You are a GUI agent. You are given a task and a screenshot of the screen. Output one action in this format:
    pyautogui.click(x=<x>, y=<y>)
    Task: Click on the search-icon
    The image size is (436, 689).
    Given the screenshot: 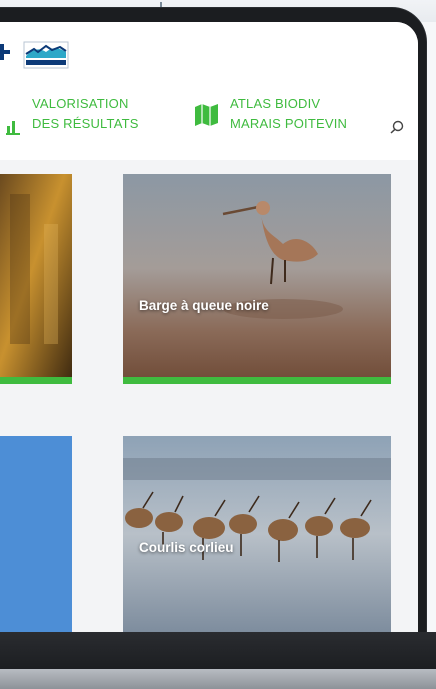 What is the action you would take?
    pyautogui.click(x=397, y=127)
    